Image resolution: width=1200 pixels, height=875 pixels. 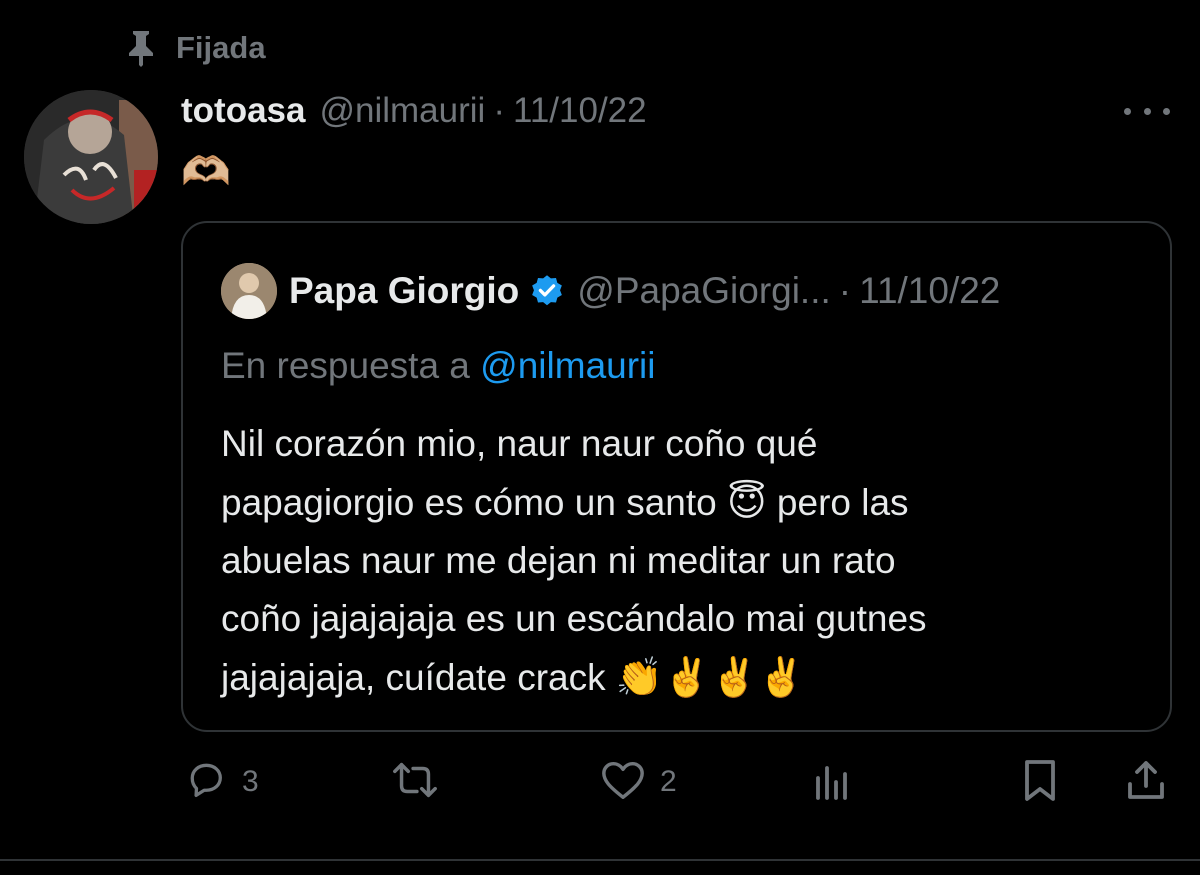 I want to click on like-button: 2, so click(x=638, y=782).